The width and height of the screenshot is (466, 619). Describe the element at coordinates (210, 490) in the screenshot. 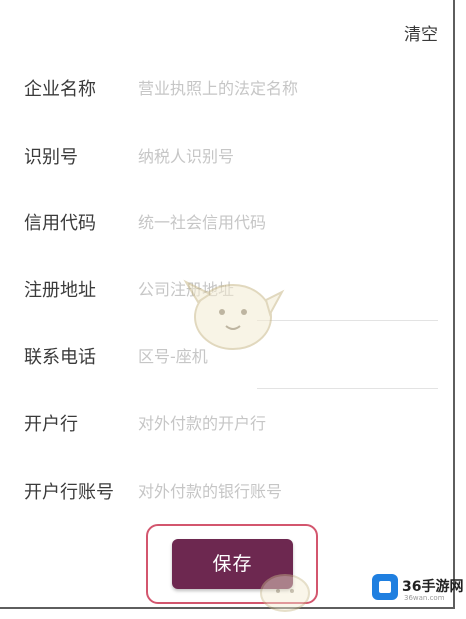

I see `bank-account-input: 对外付款的银行账号` at that location.